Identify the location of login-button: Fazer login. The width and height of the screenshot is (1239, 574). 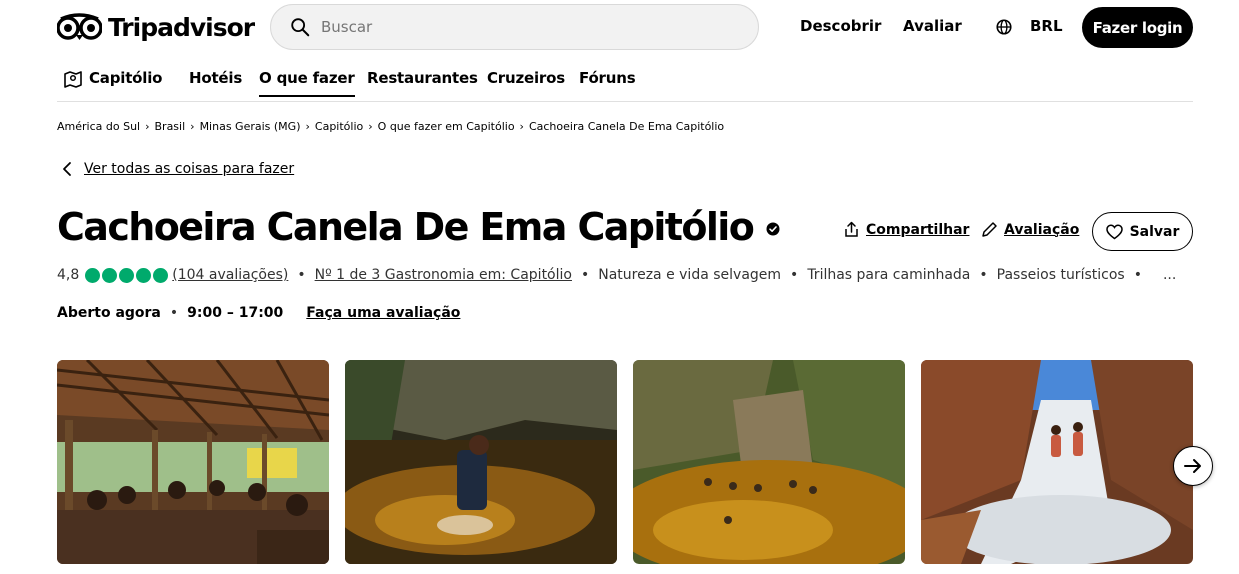
(1137, 27).